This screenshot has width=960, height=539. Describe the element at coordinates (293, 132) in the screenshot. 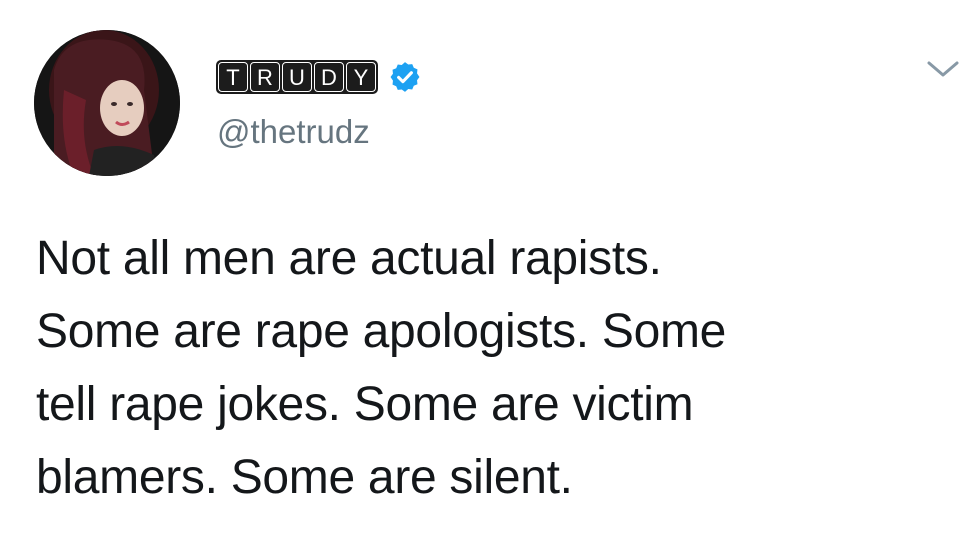

I see `user-handle: @thetrudz` at that location.